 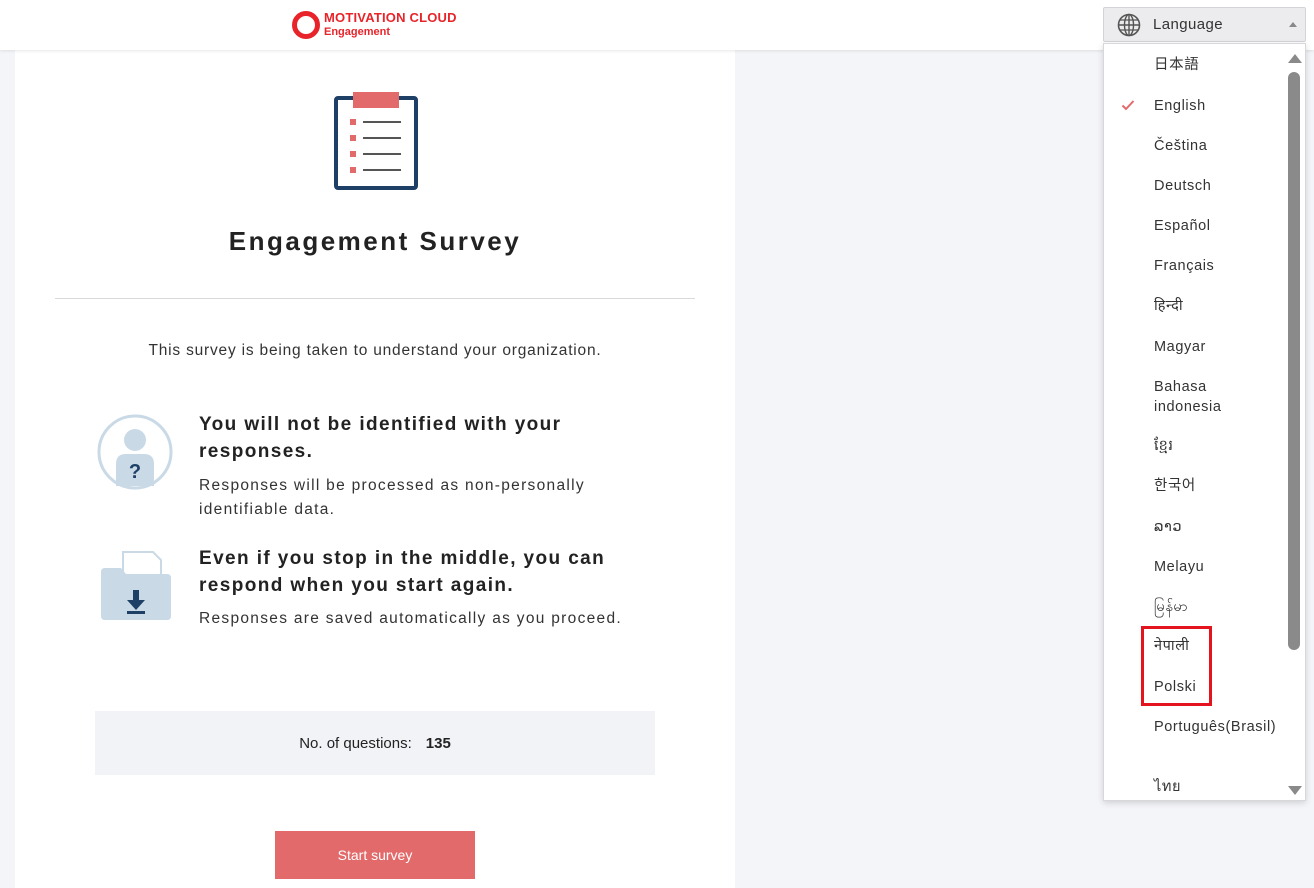 I want to click on language-option: Magyar, so click(x=1194, y=347).